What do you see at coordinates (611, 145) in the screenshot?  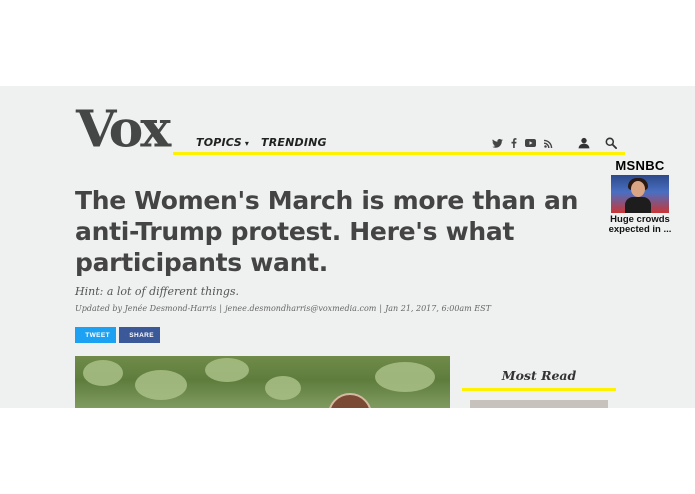 I see `search-icon` at bounding box center [611, 145].